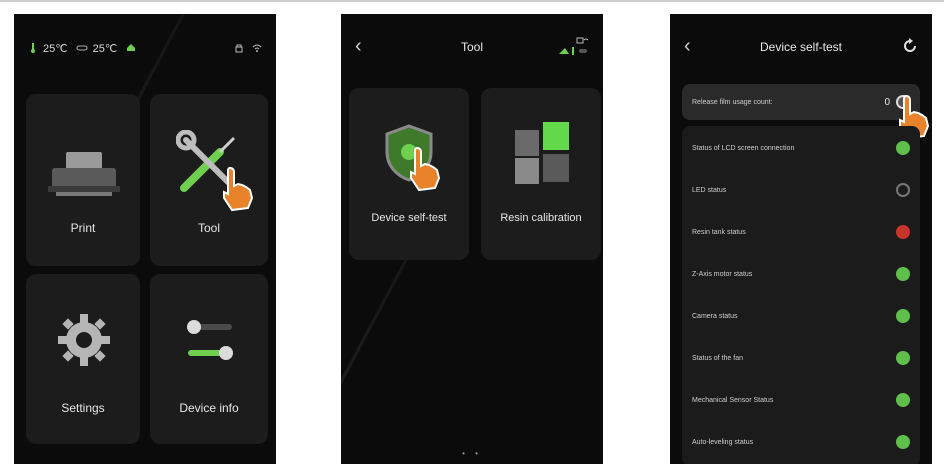  Describe the element at coordinates (84, 174) in the screenshot. I see `printer-icon` at that location.